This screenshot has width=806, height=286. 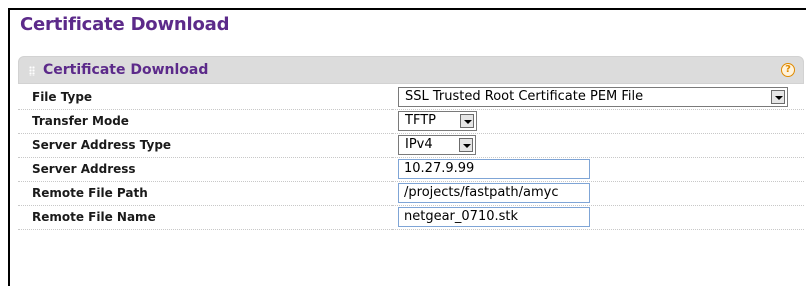 I want to click on server-address-label: Server Address, so click(x=205, y=169).